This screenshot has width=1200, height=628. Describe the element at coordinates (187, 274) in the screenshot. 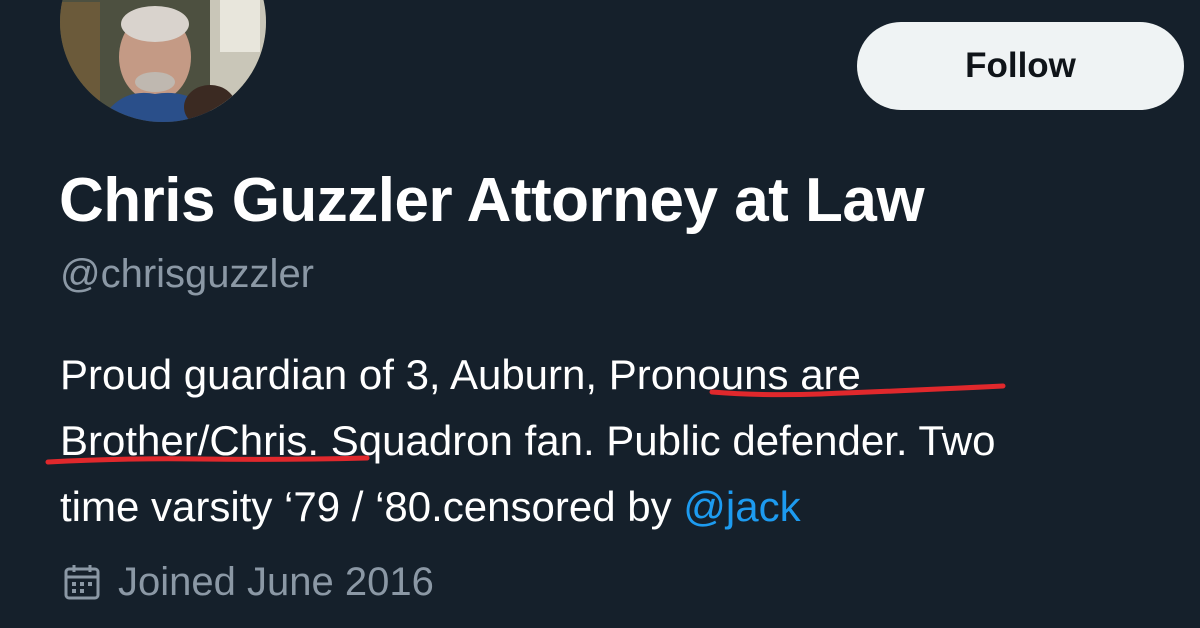

I see `user-handle: @chrisguzzler` at that location.